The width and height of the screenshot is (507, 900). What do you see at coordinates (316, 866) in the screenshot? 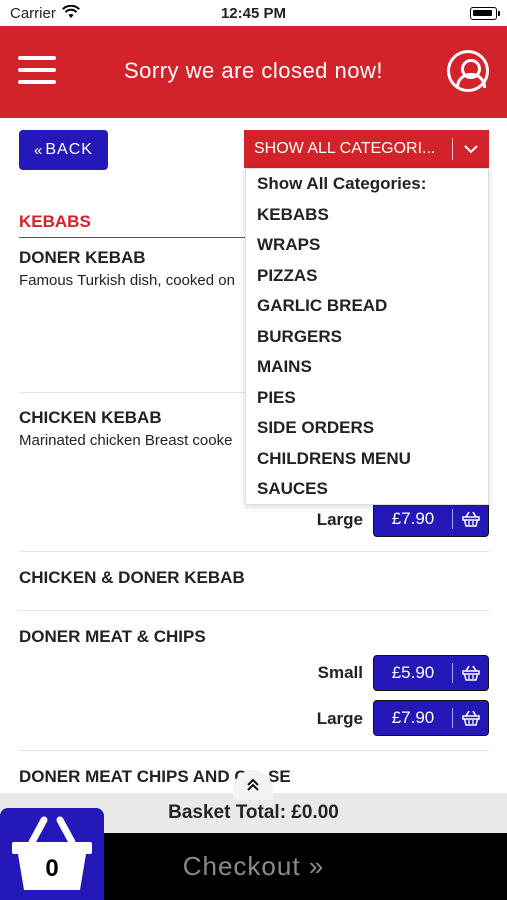
I see `double-chevron-right-icon: »` at bounding box center [316, 866].